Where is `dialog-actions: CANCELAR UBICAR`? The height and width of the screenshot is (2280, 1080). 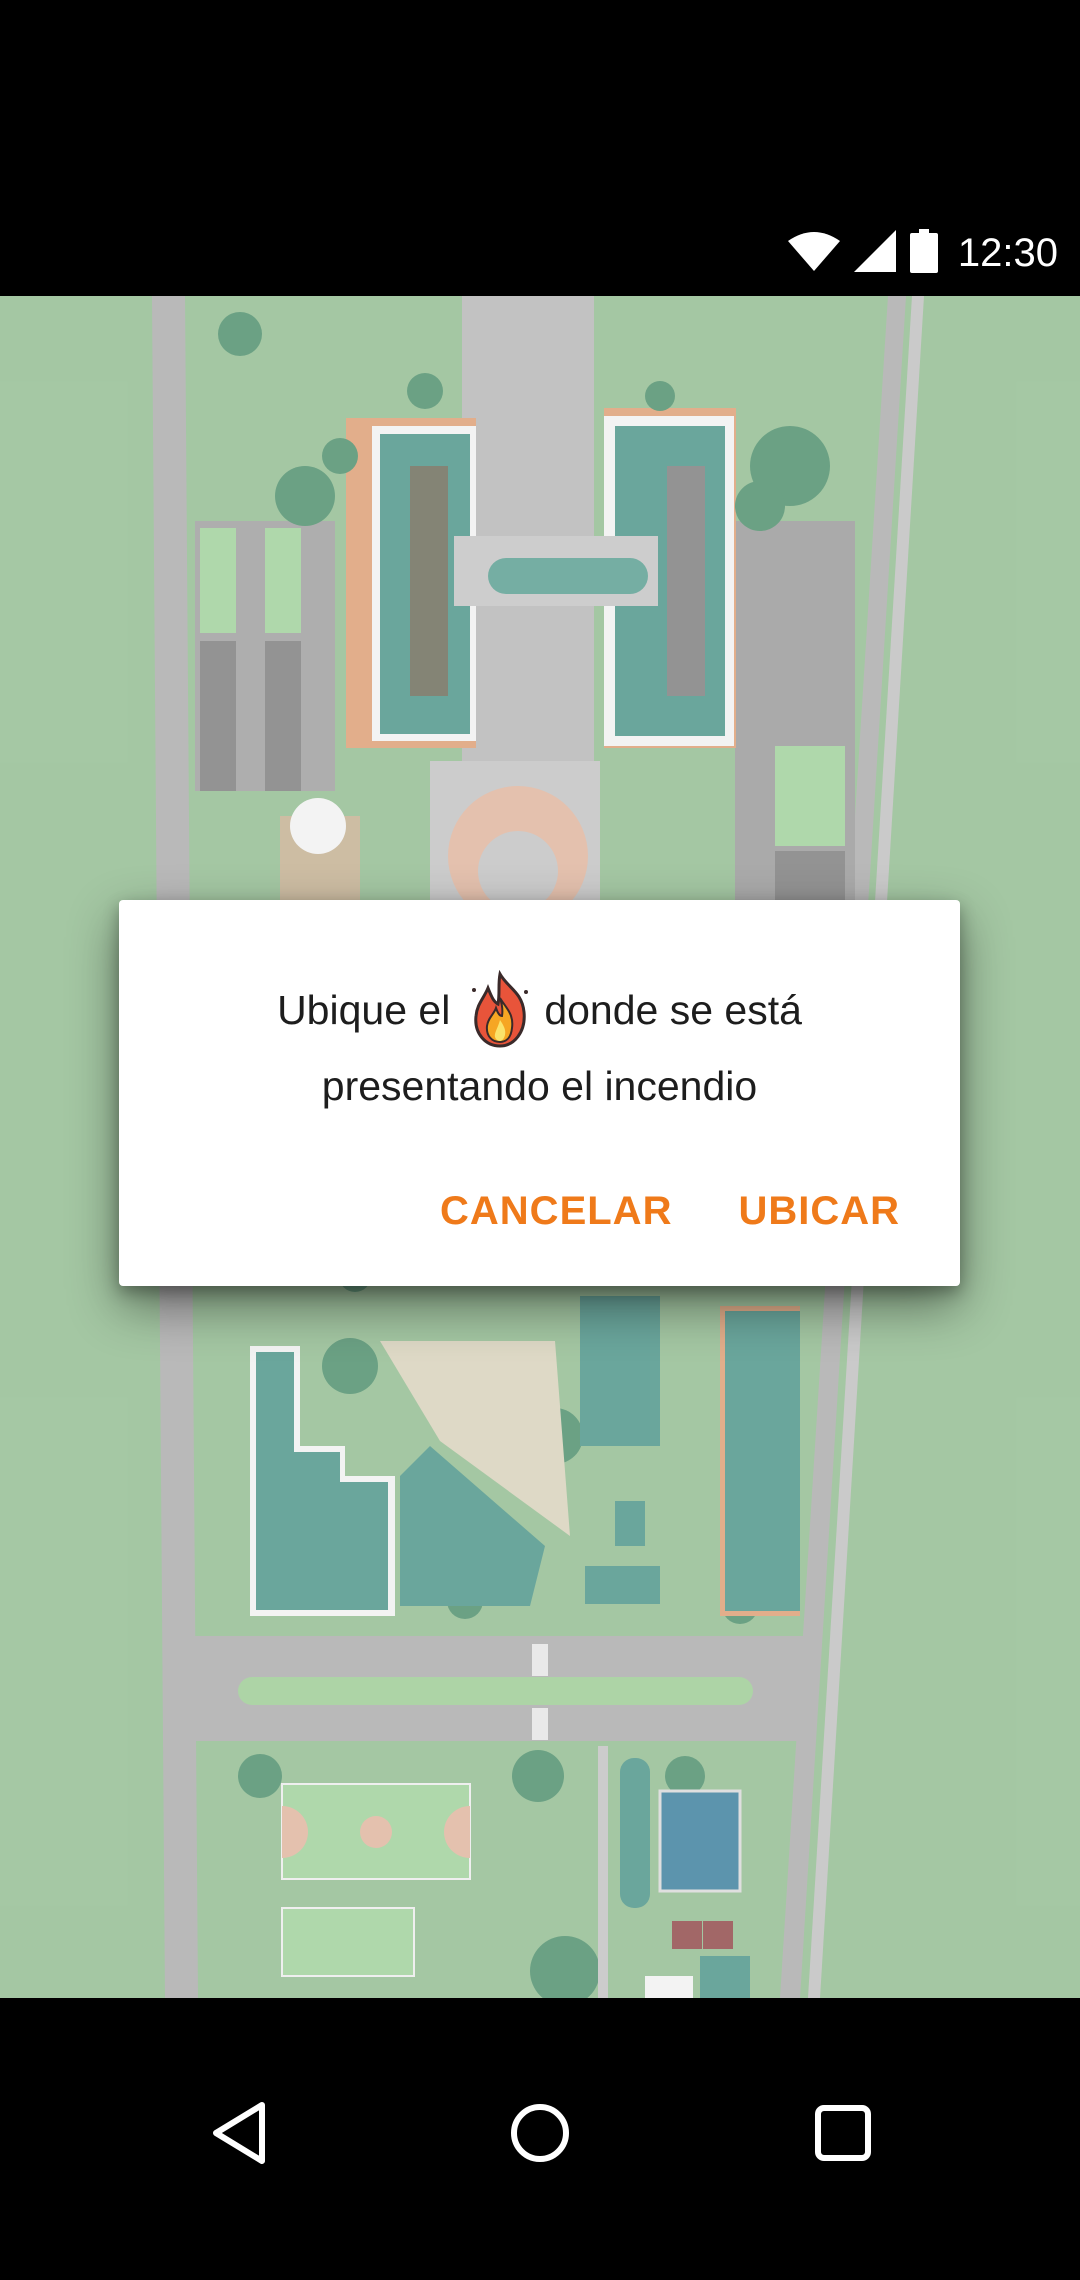 dialog-actions: CANCELAR UBICAR is located at coordinates (670, 1211).